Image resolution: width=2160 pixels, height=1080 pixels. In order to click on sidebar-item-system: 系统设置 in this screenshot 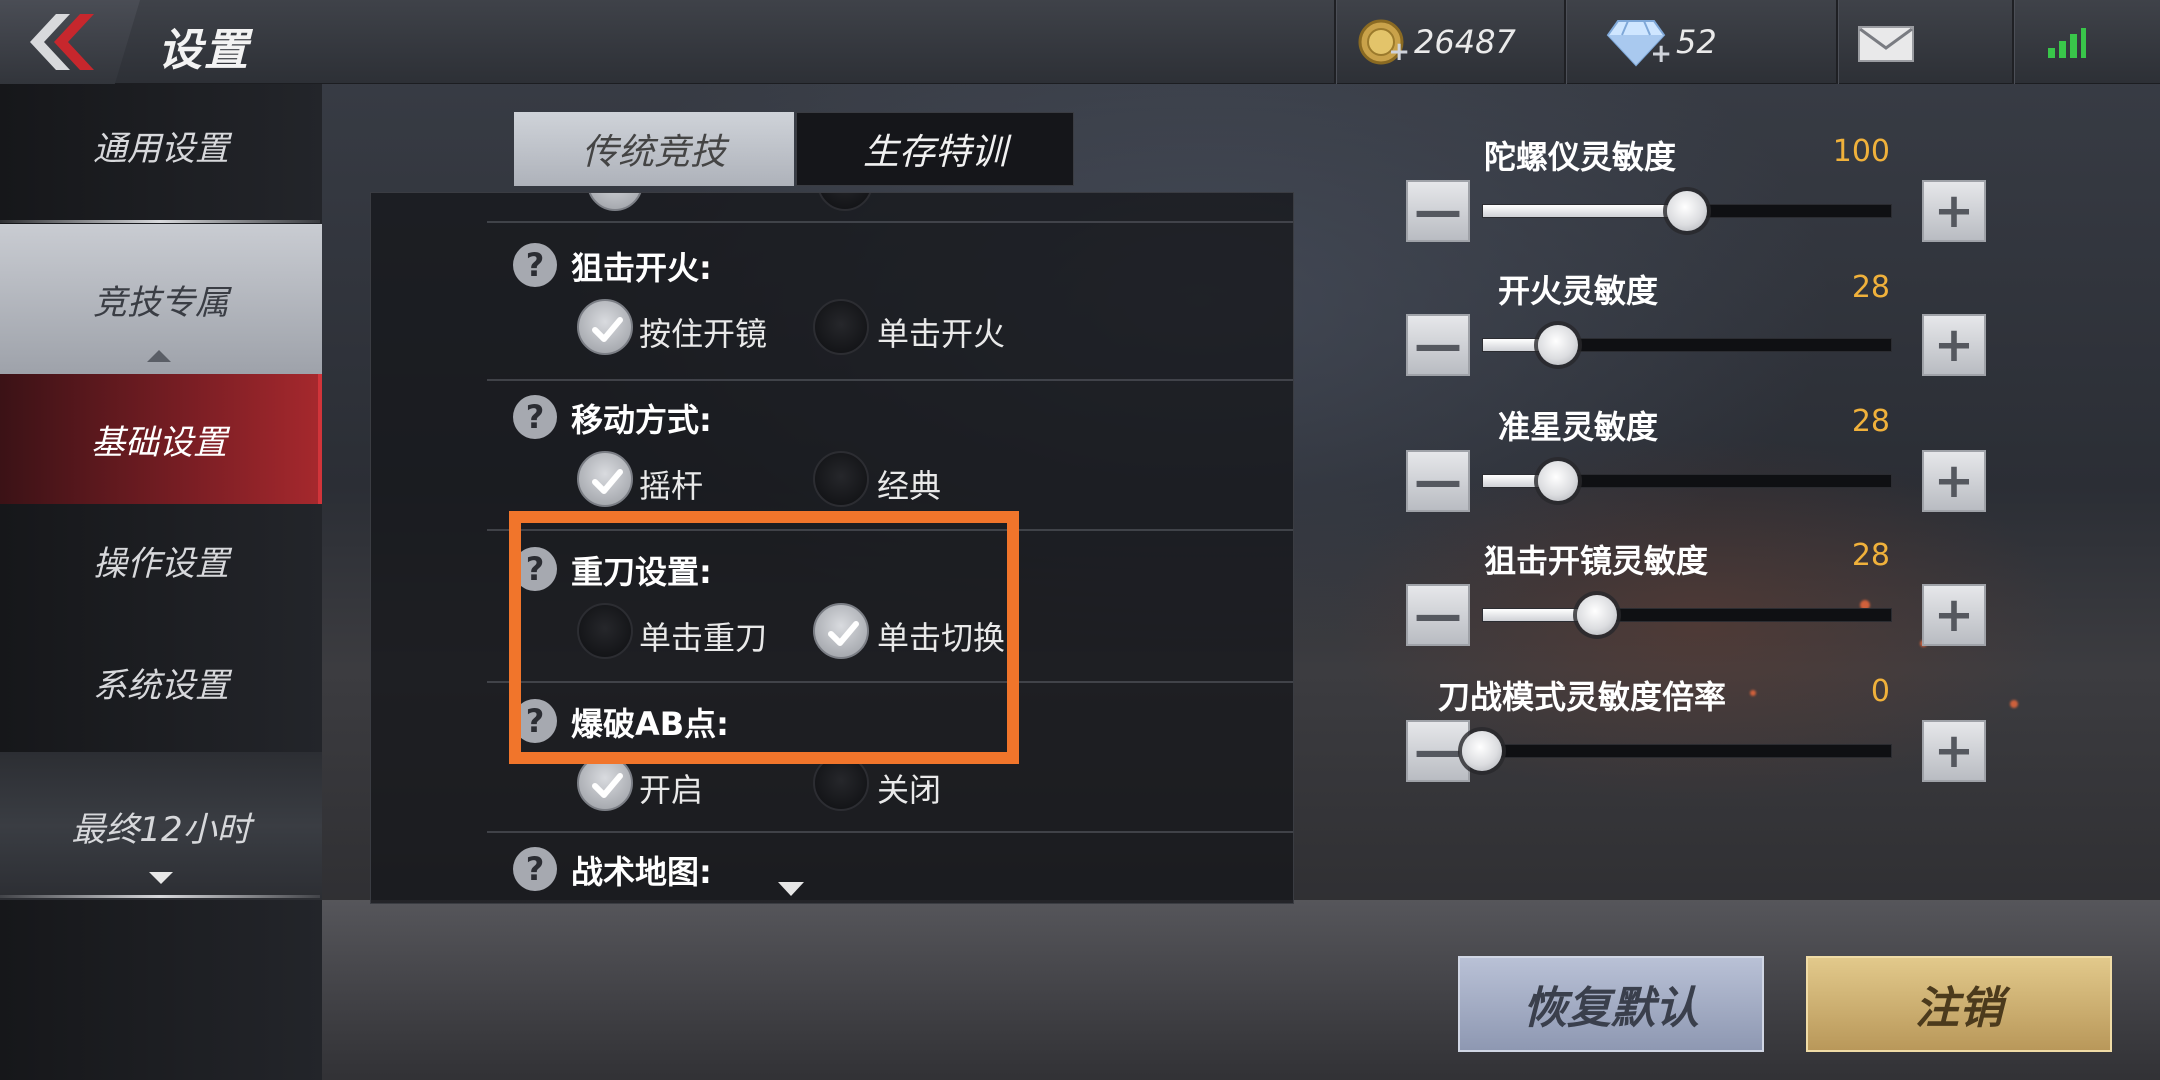, I will do `click(161, 682)`.